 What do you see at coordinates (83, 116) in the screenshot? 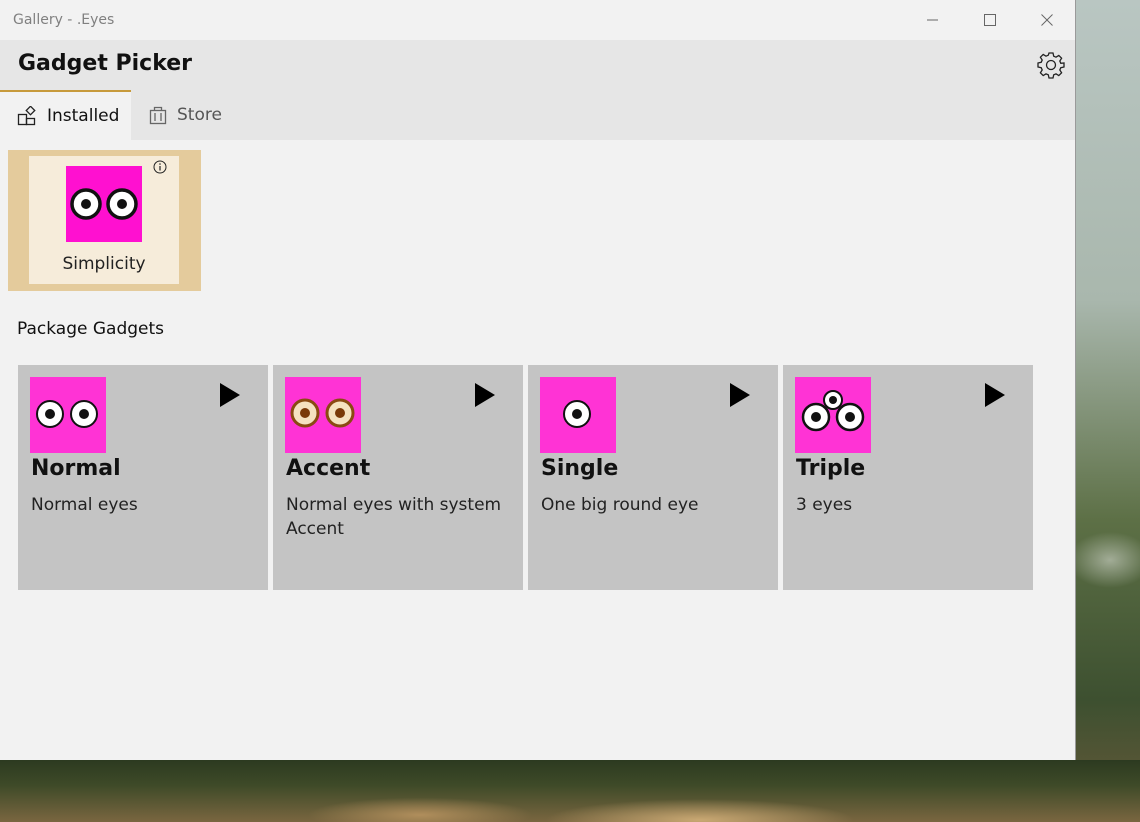
I see `tab-installed-label: Installed` at bounding box center [83, 116].